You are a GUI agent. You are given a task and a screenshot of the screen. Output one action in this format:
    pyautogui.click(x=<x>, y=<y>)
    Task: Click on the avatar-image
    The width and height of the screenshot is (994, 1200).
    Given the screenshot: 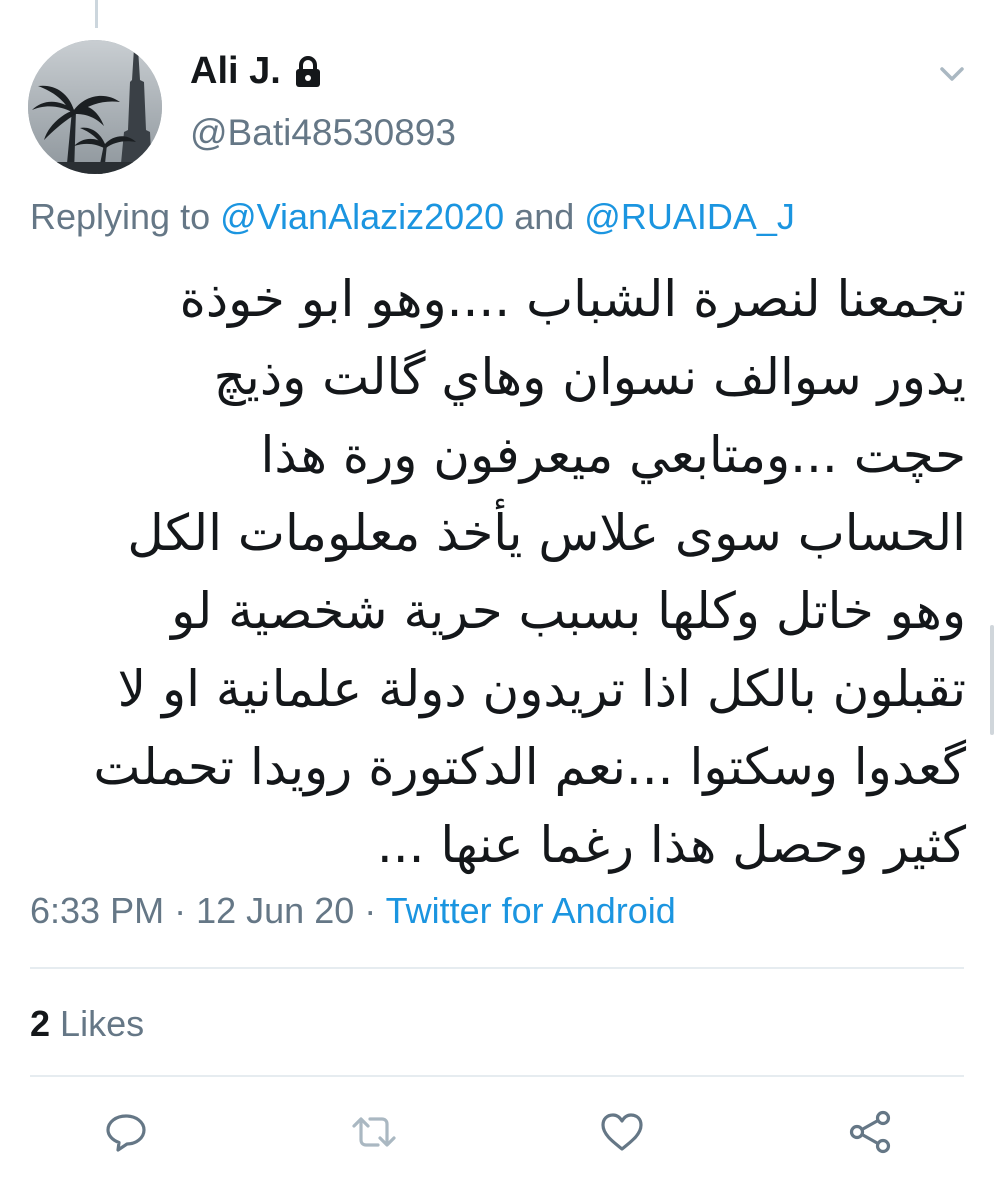 What is the action you would take?
    pyautogui.click(x=95, y=107)
    